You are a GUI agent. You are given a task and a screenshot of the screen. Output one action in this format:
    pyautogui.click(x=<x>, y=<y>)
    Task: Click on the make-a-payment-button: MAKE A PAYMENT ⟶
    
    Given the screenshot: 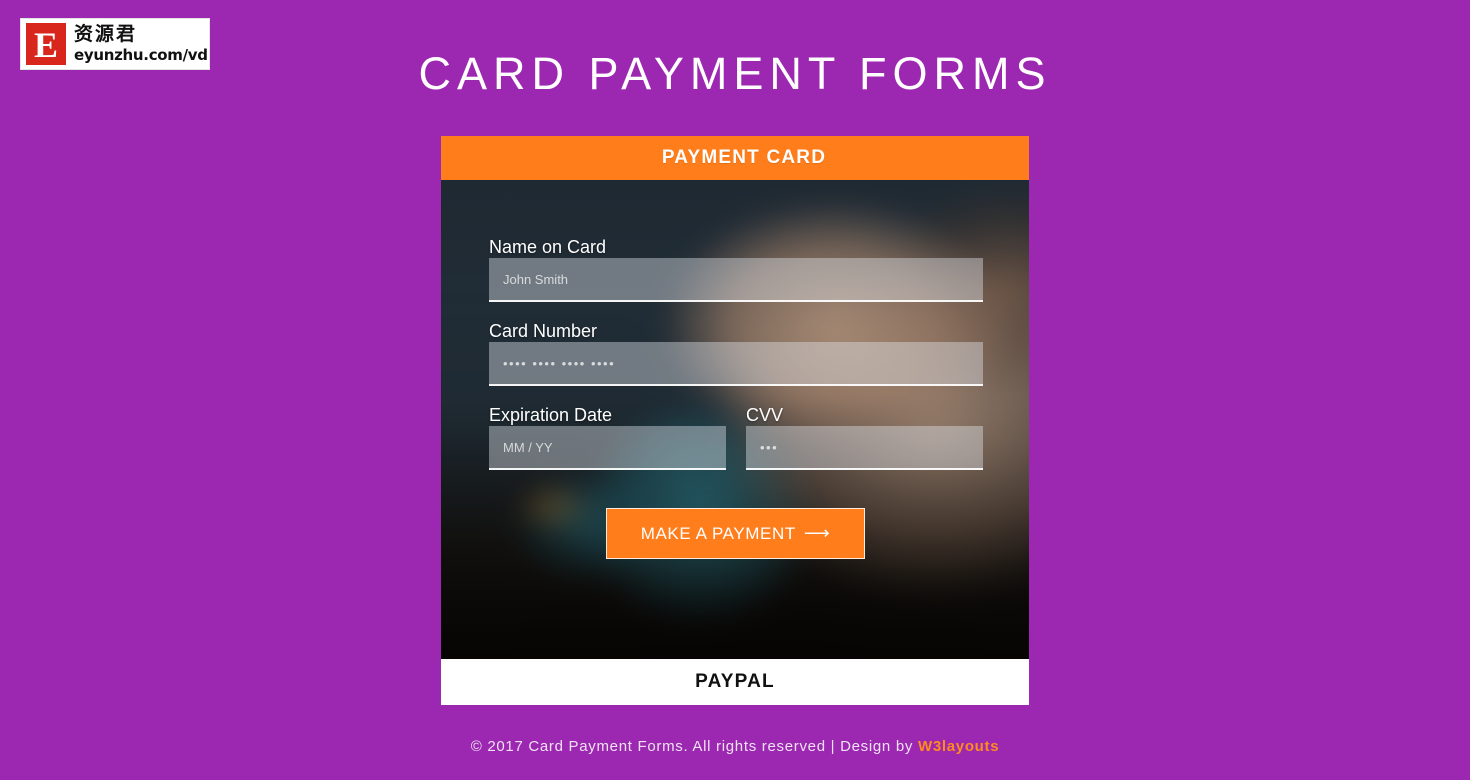 What is the action you would take?
    pyautogui.click(x=735, y=533)
    